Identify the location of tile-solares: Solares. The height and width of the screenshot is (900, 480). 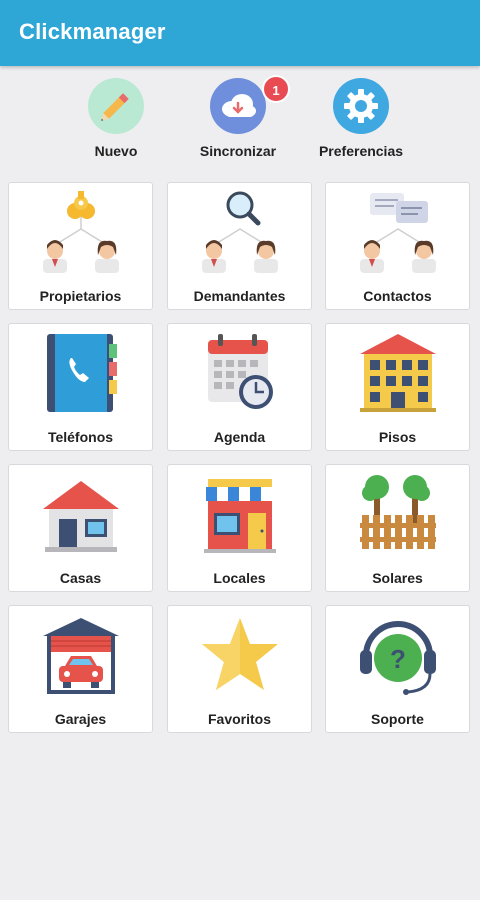
(397, 528).